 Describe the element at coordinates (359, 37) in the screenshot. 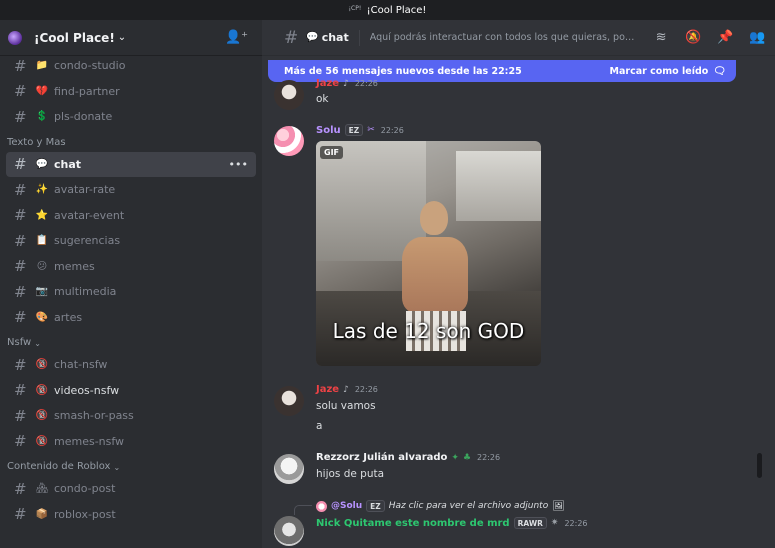

I see `divider` at that location.